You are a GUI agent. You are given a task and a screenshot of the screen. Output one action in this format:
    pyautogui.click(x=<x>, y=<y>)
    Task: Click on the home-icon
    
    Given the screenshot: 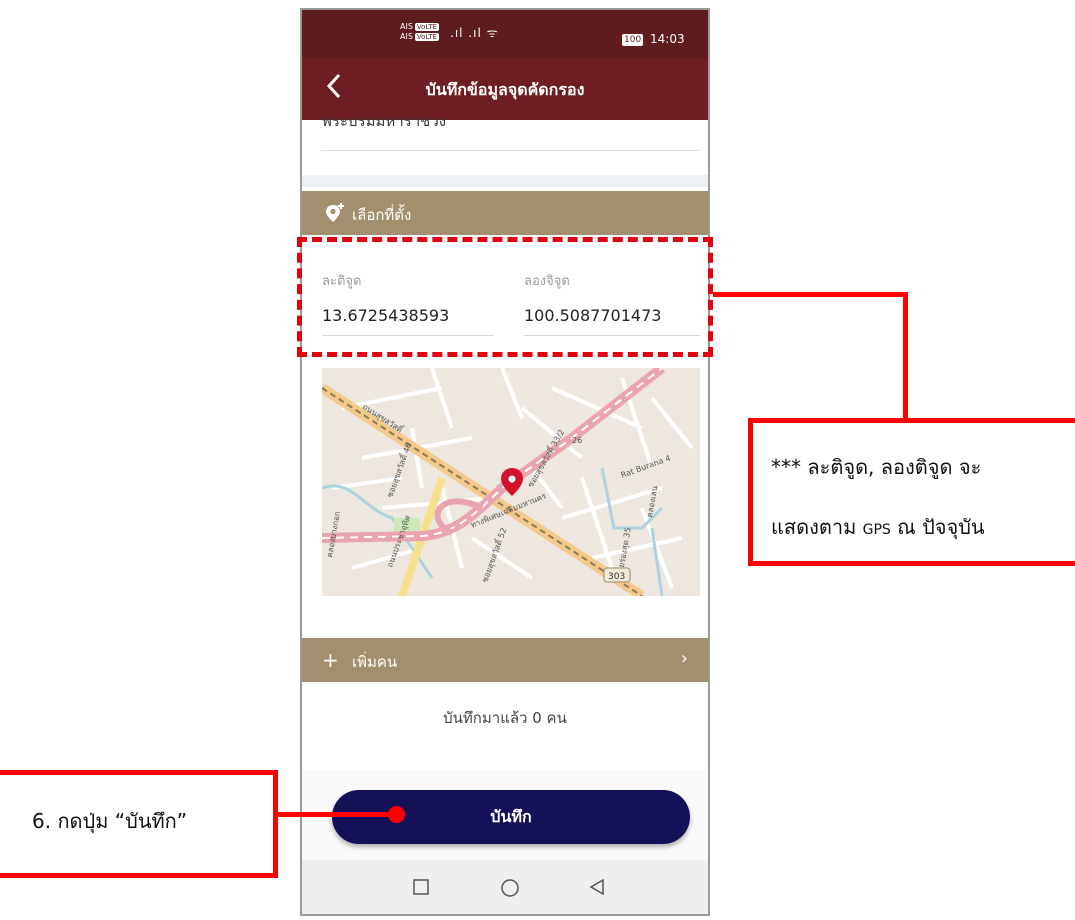 What is the action you would take?
    pyautogui.click(x=510, y=888)
    